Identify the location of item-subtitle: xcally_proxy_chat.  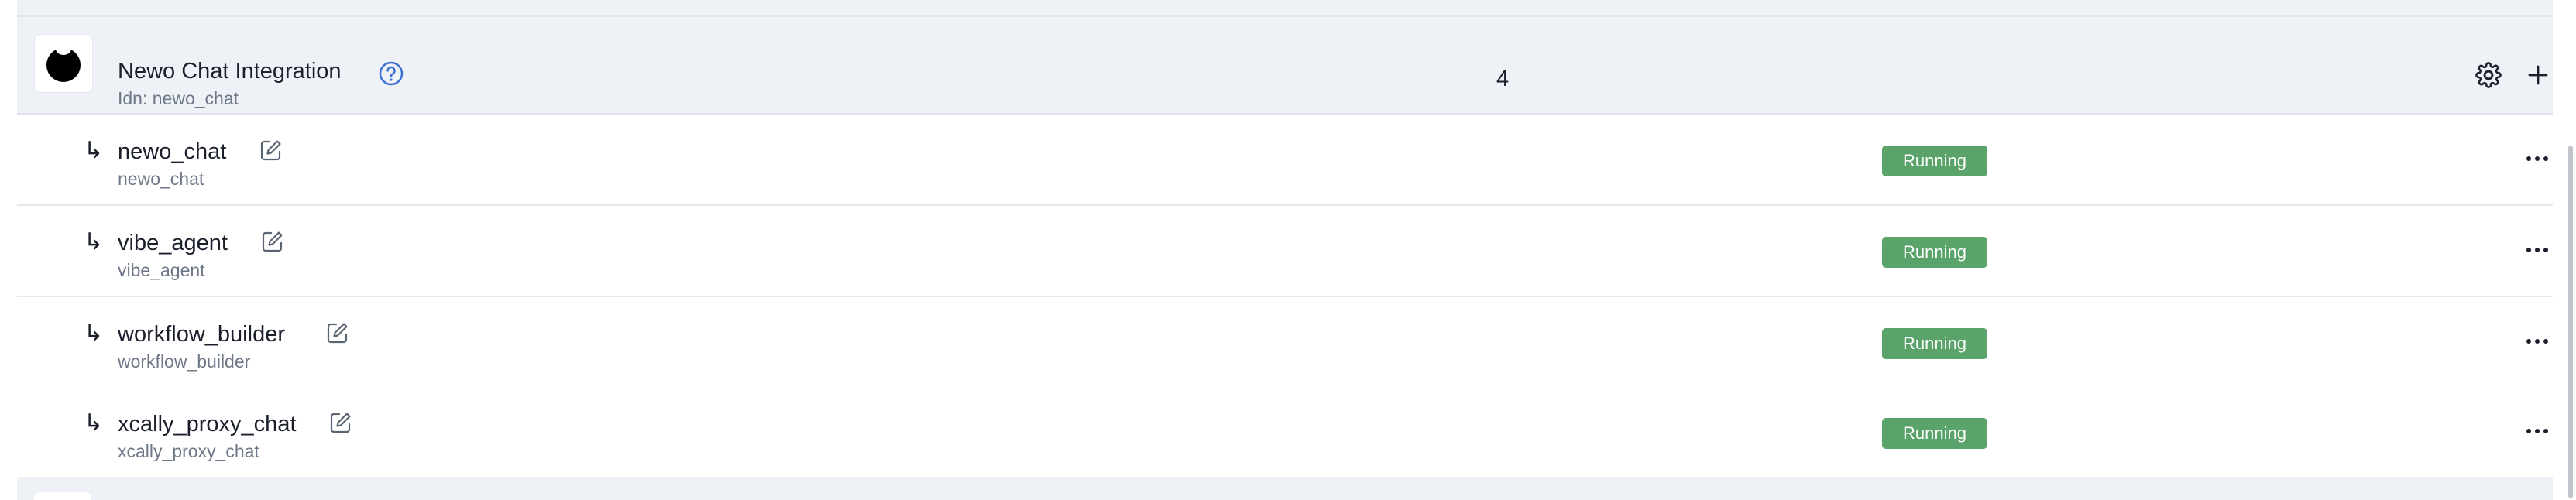
(188, 451).